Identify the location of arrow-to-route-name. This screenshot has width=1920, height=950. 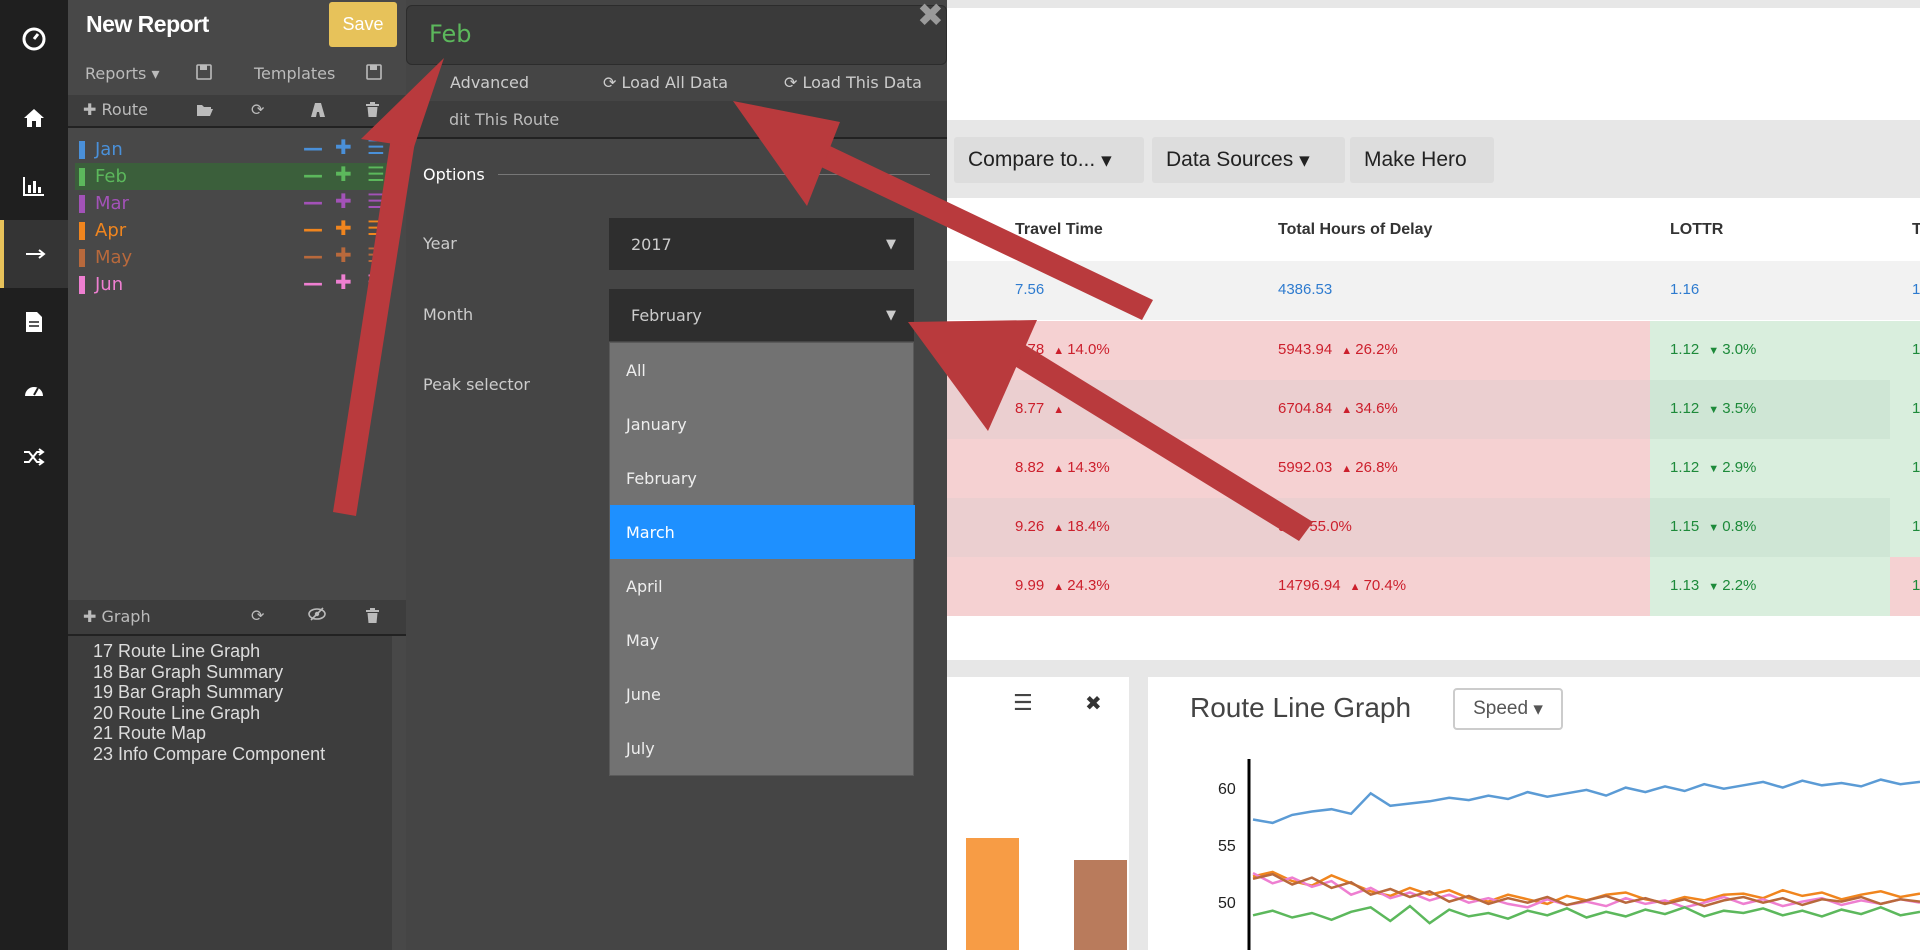
(388, 287).